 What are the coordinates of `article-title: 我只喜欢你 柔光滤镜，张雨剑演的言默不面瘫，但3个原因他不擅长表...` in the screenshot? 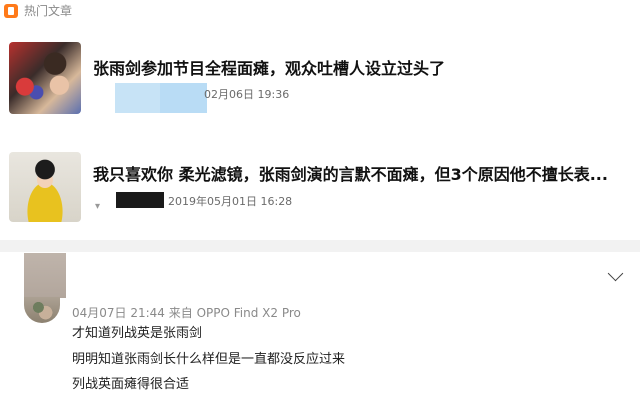 It's located at (350, 175).